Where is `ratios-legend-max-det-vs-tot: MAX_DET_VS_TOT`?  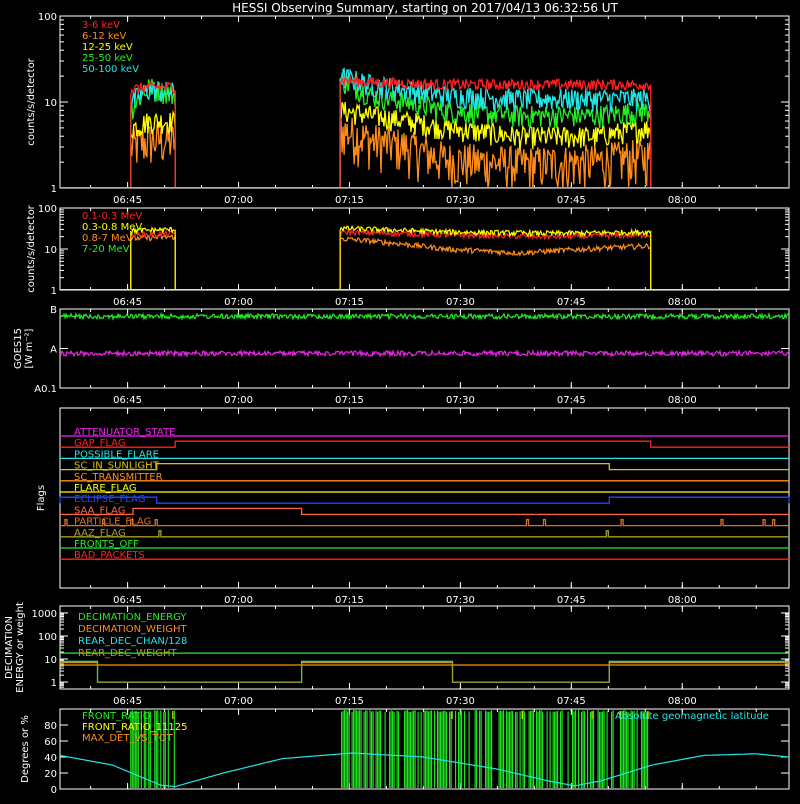 ratios-legend-max-det-vs-tot: MAX_DET_VS_TOT is located at coordinates (128, 738).